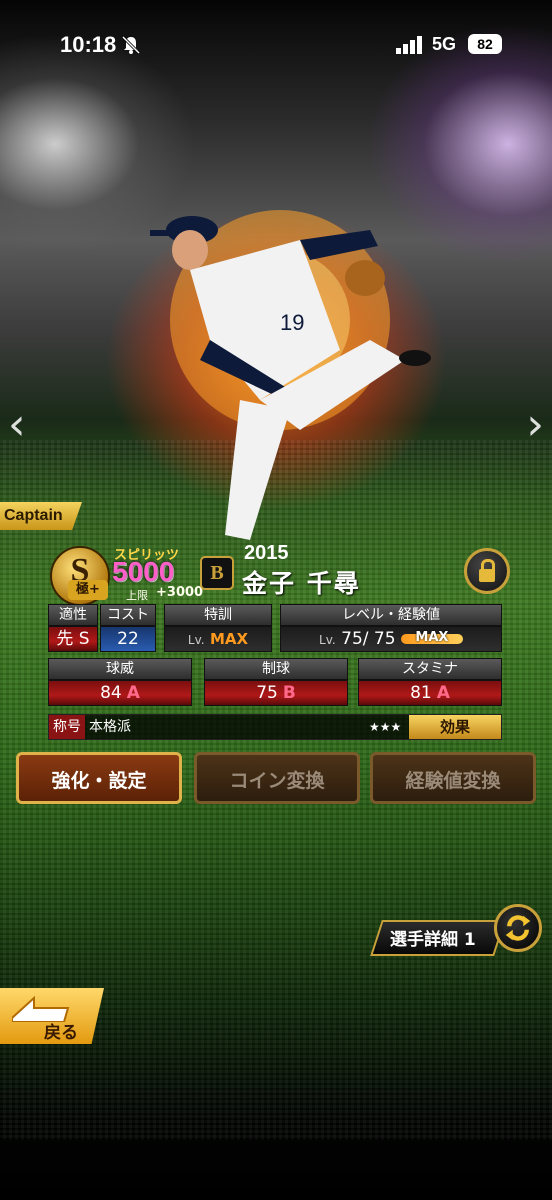 The height and width of the screenshot is (1200, 552). Describe the element at coordinates (385, 727) in the screenshot. I see `title-stars: ★★★` at that location.